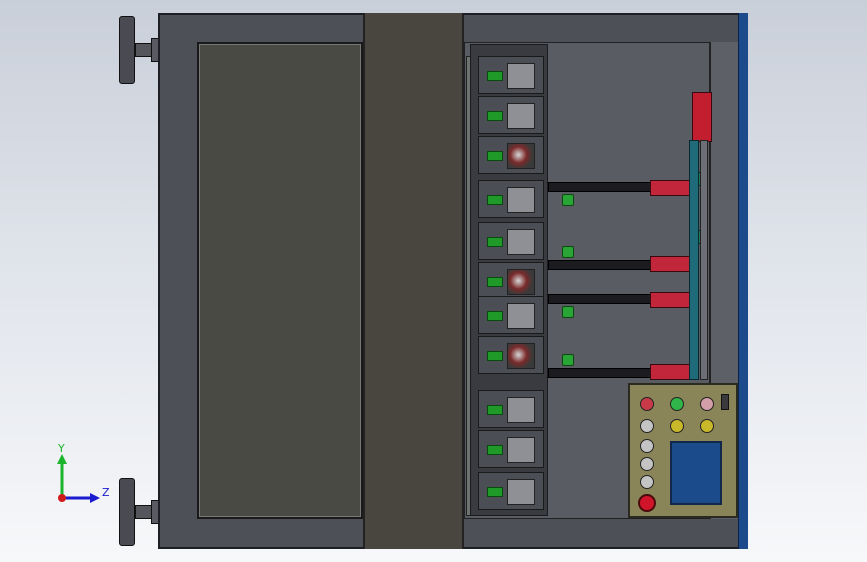 The height and width of the screenshot is (562, 867). I want to click on bottom-handwheel-icon, so click(127, 512).